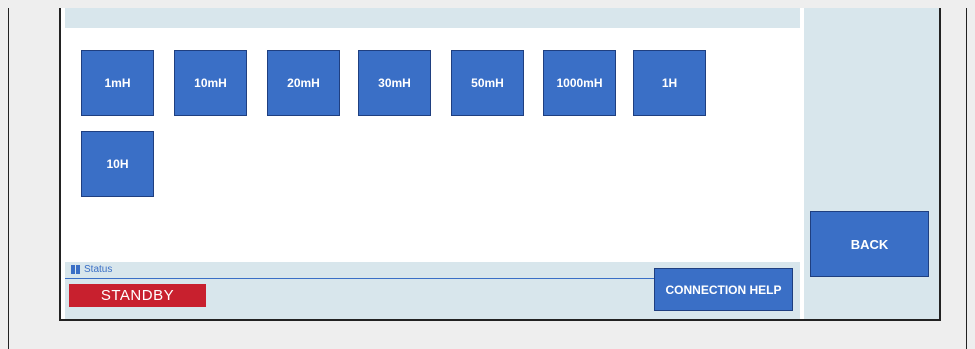 This screenshot has width=975, height=349. I want to click on status-header: Status, so click(91, 269).